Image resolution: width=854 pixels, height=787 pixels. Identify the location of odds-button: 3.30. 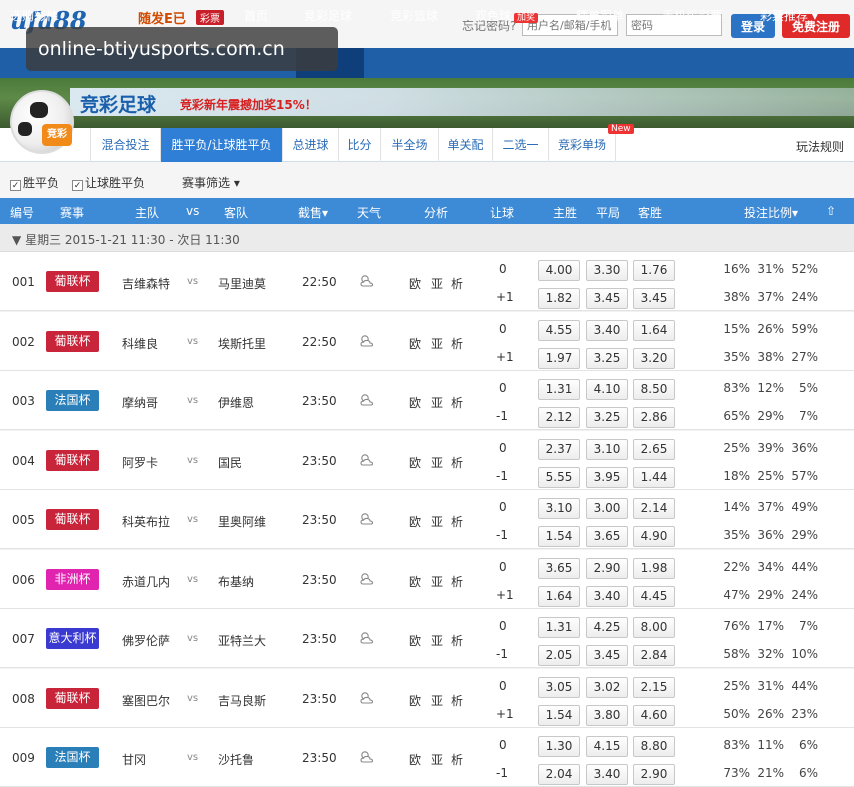
(607, 270).